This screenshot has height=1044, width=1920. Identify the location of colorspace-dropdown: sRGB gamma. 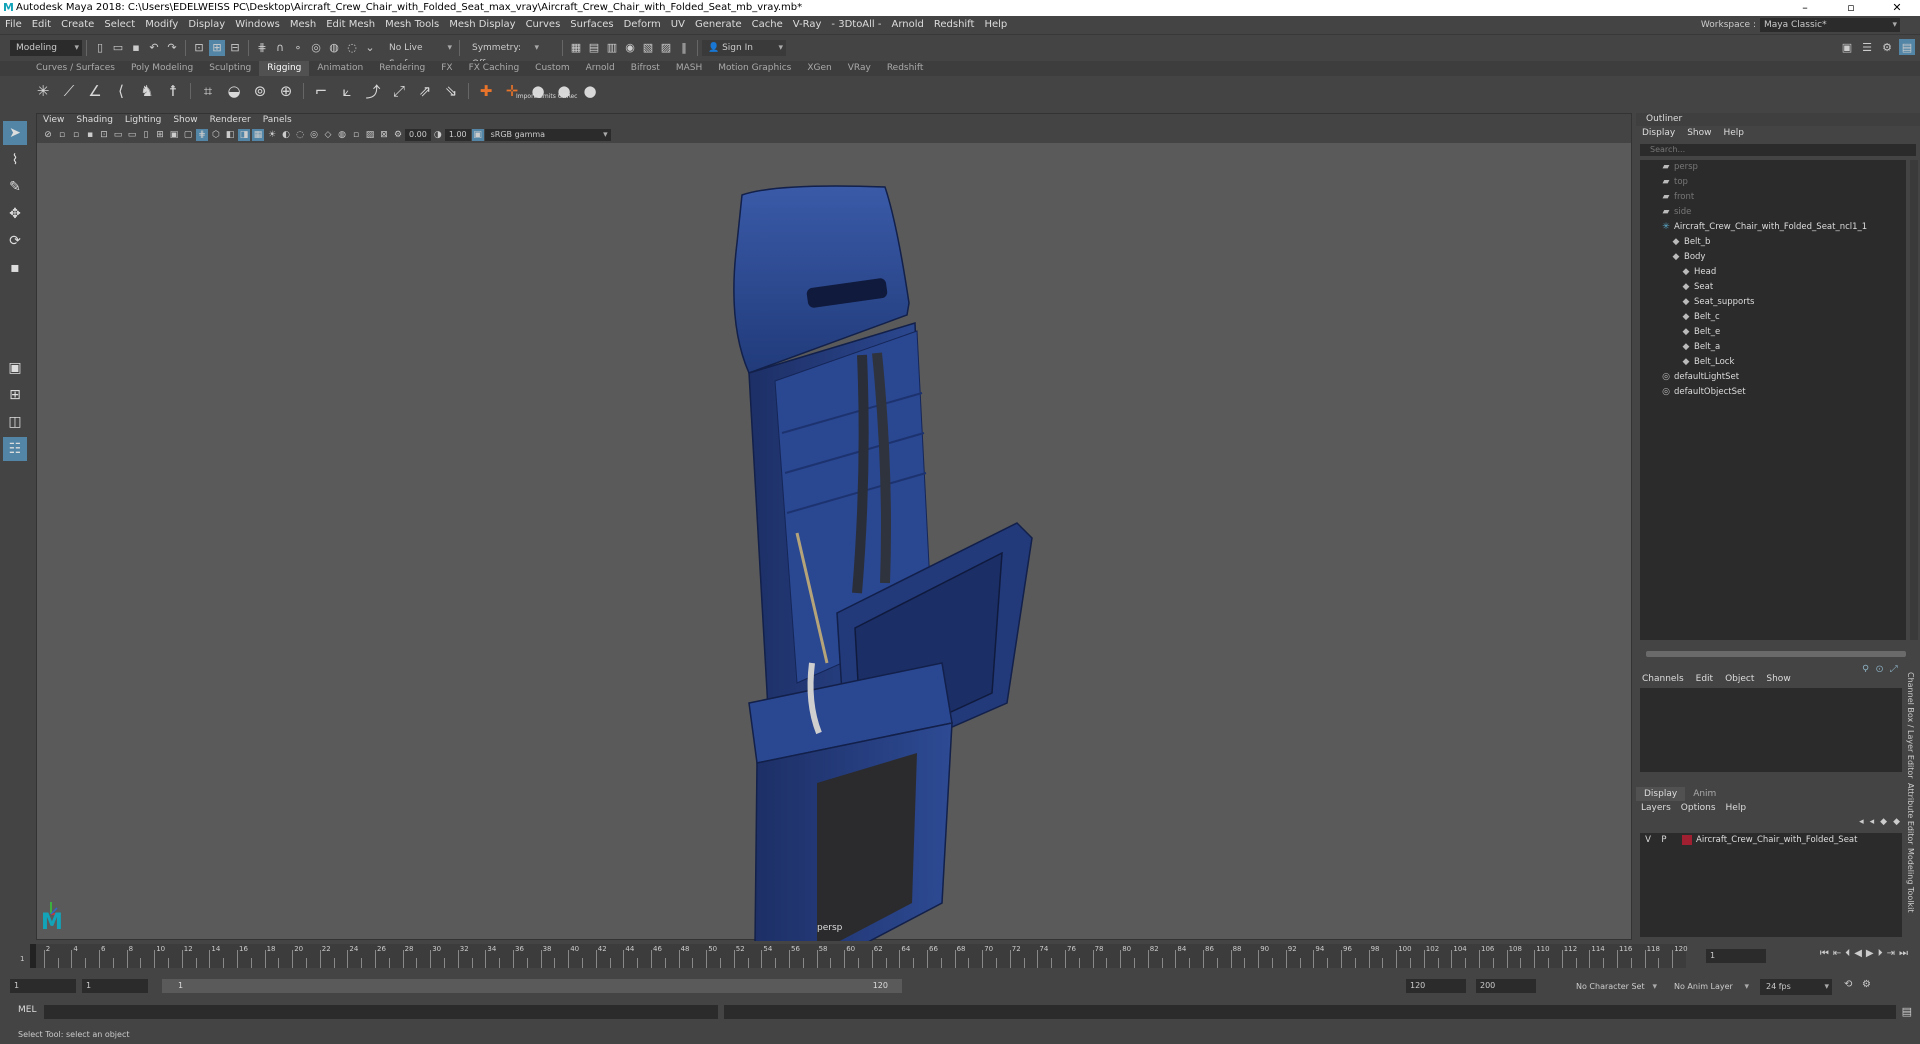
(547, 135).